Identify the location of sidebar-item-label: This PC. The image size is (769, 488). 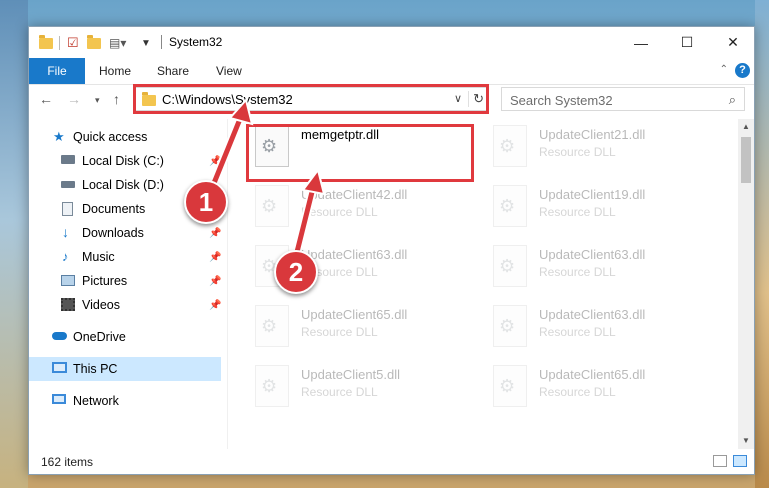
(95, 369).